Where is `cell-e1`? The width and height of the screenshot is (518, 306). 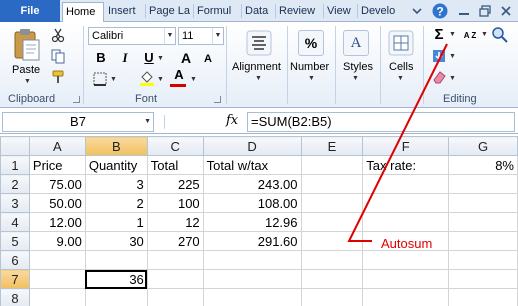 cell-e1 is located at coordinates (332, 165).